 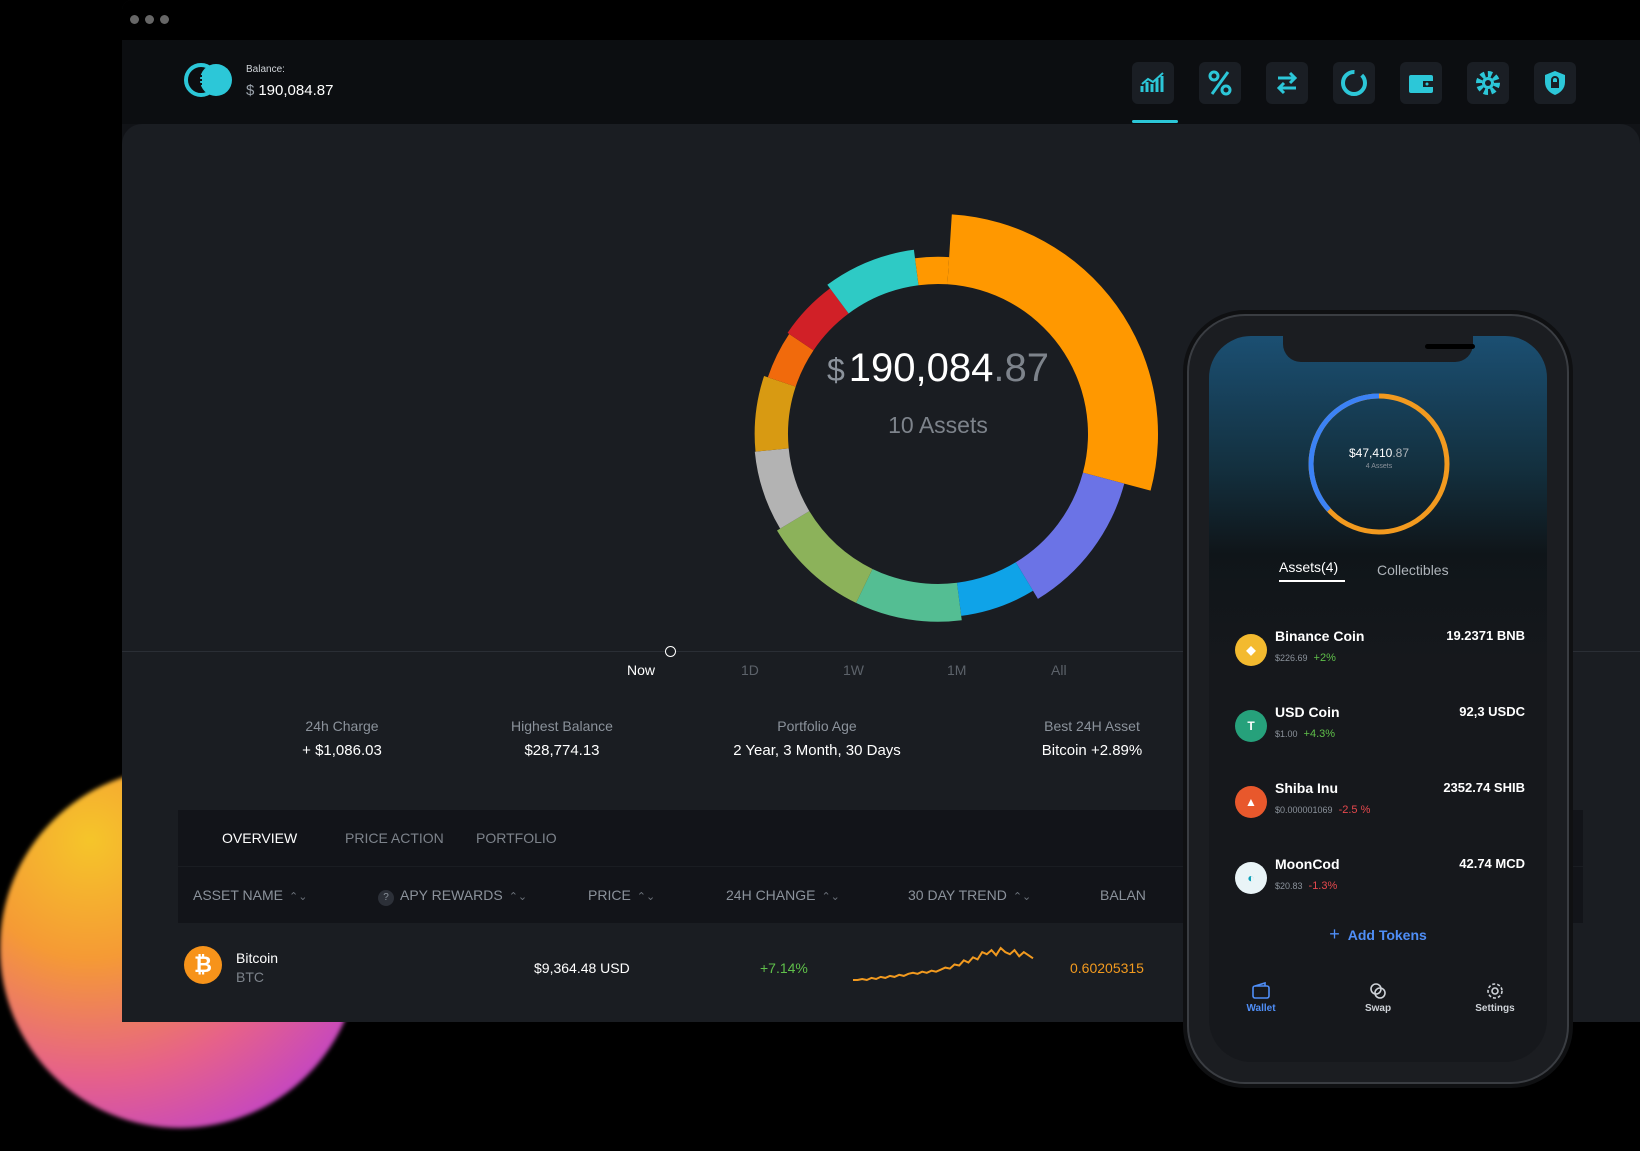 I want to click on timeline-1d: 1D, so click(x=750, y=670).